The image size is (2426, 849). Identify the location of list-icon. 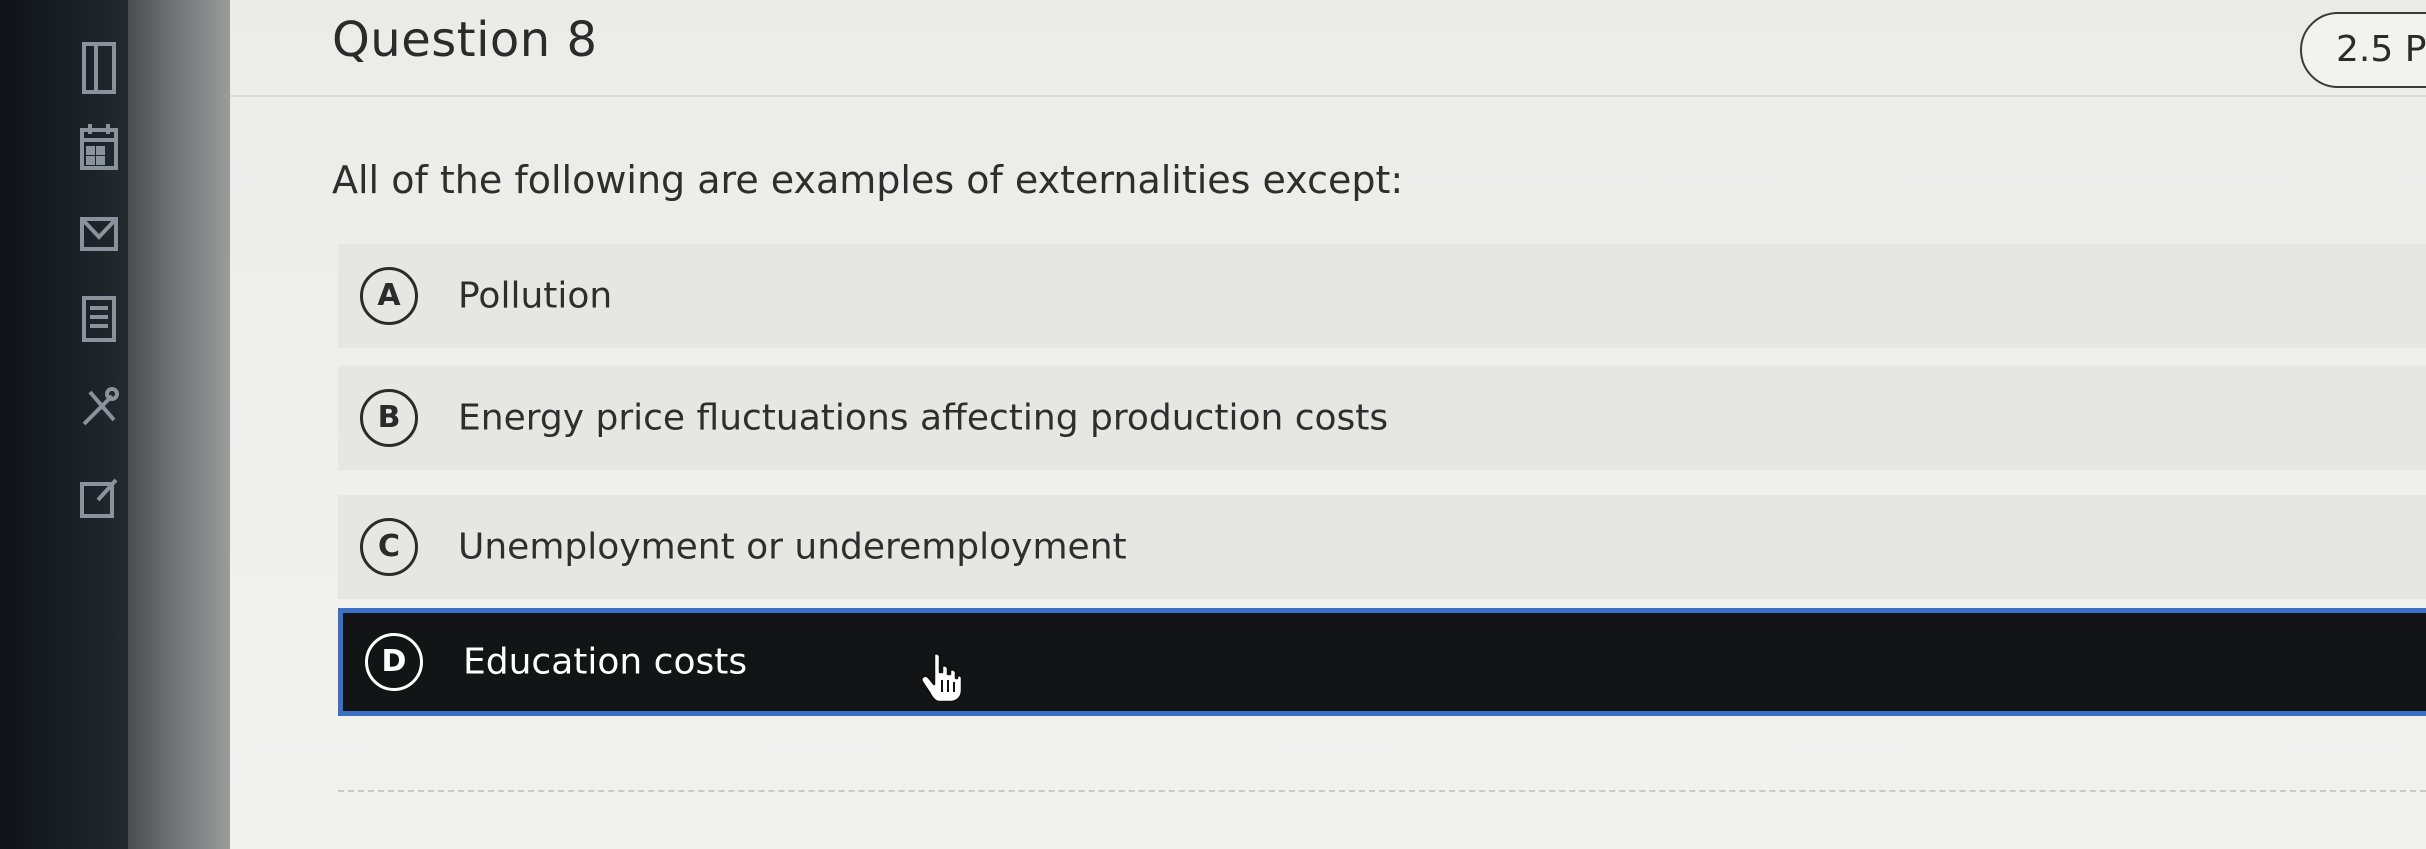
(99, 318).